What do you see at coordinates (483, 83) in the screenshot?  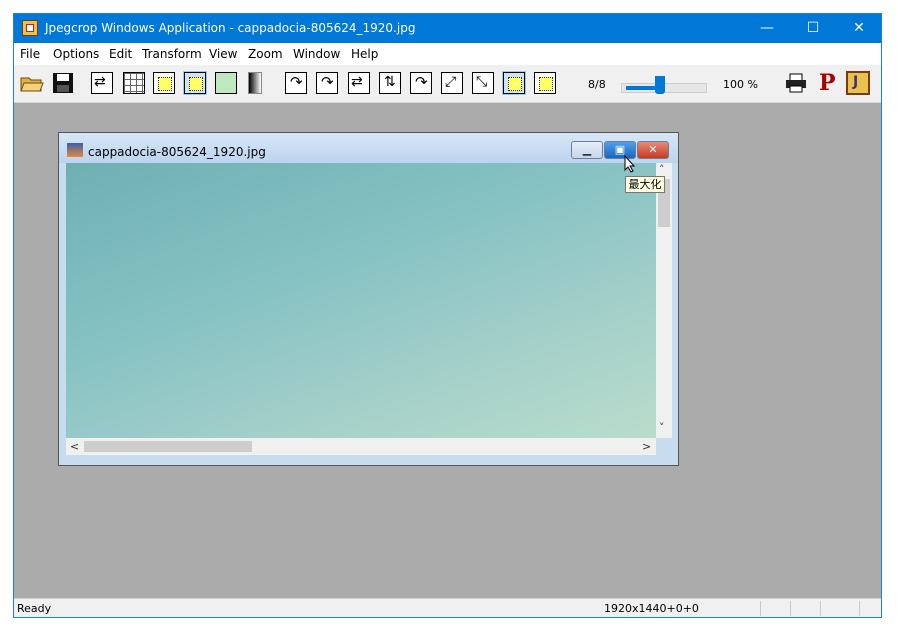 I see `transverse-icon` at bounding box center [483, 83].